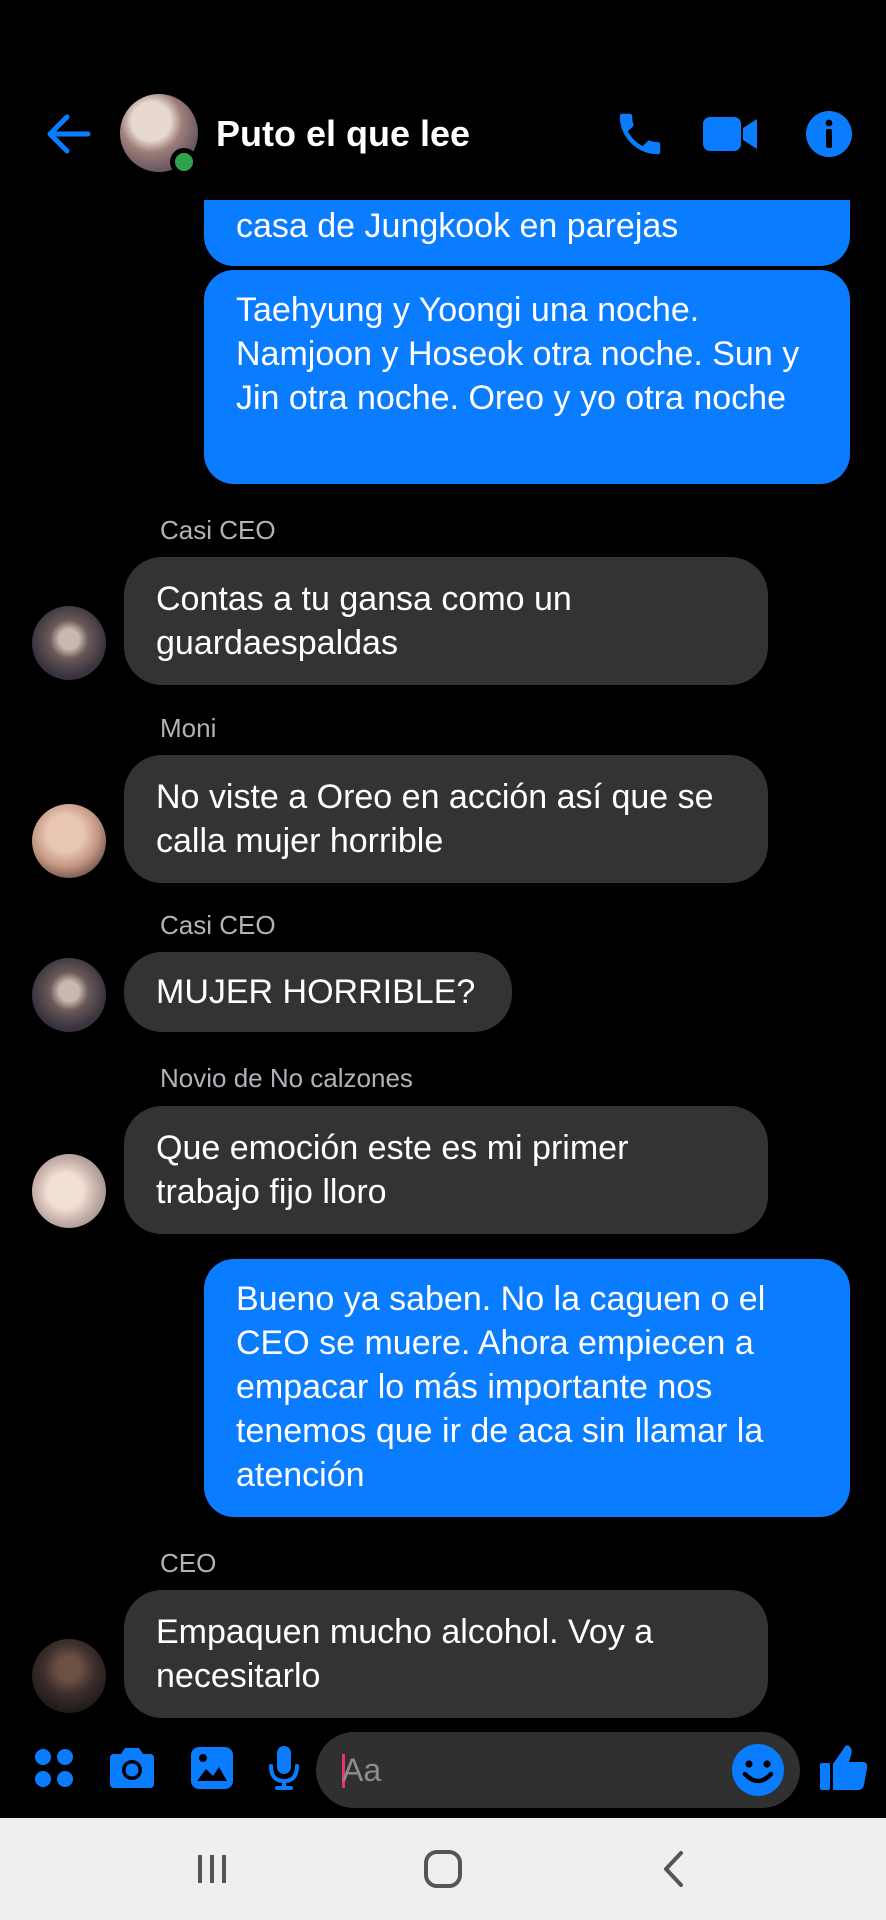 This screenshot has width=886, height=1920. I want to click on home-icon, so click(443, 1869).